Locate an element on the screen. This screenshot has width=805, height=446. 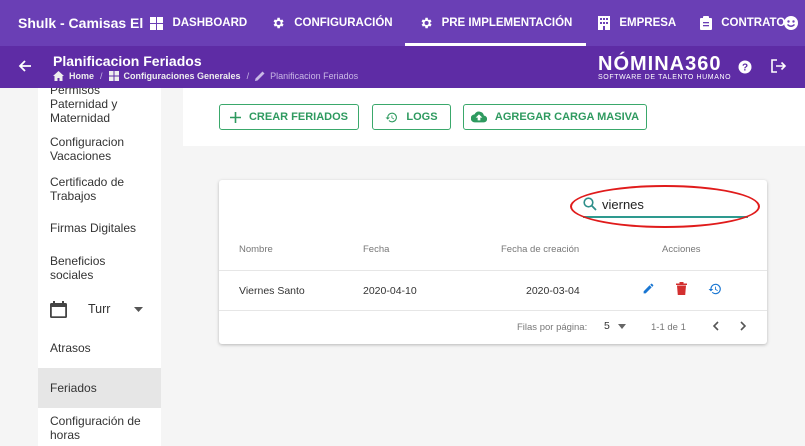
column-header-acciones: Acciones is located at coordinates (681, 249).